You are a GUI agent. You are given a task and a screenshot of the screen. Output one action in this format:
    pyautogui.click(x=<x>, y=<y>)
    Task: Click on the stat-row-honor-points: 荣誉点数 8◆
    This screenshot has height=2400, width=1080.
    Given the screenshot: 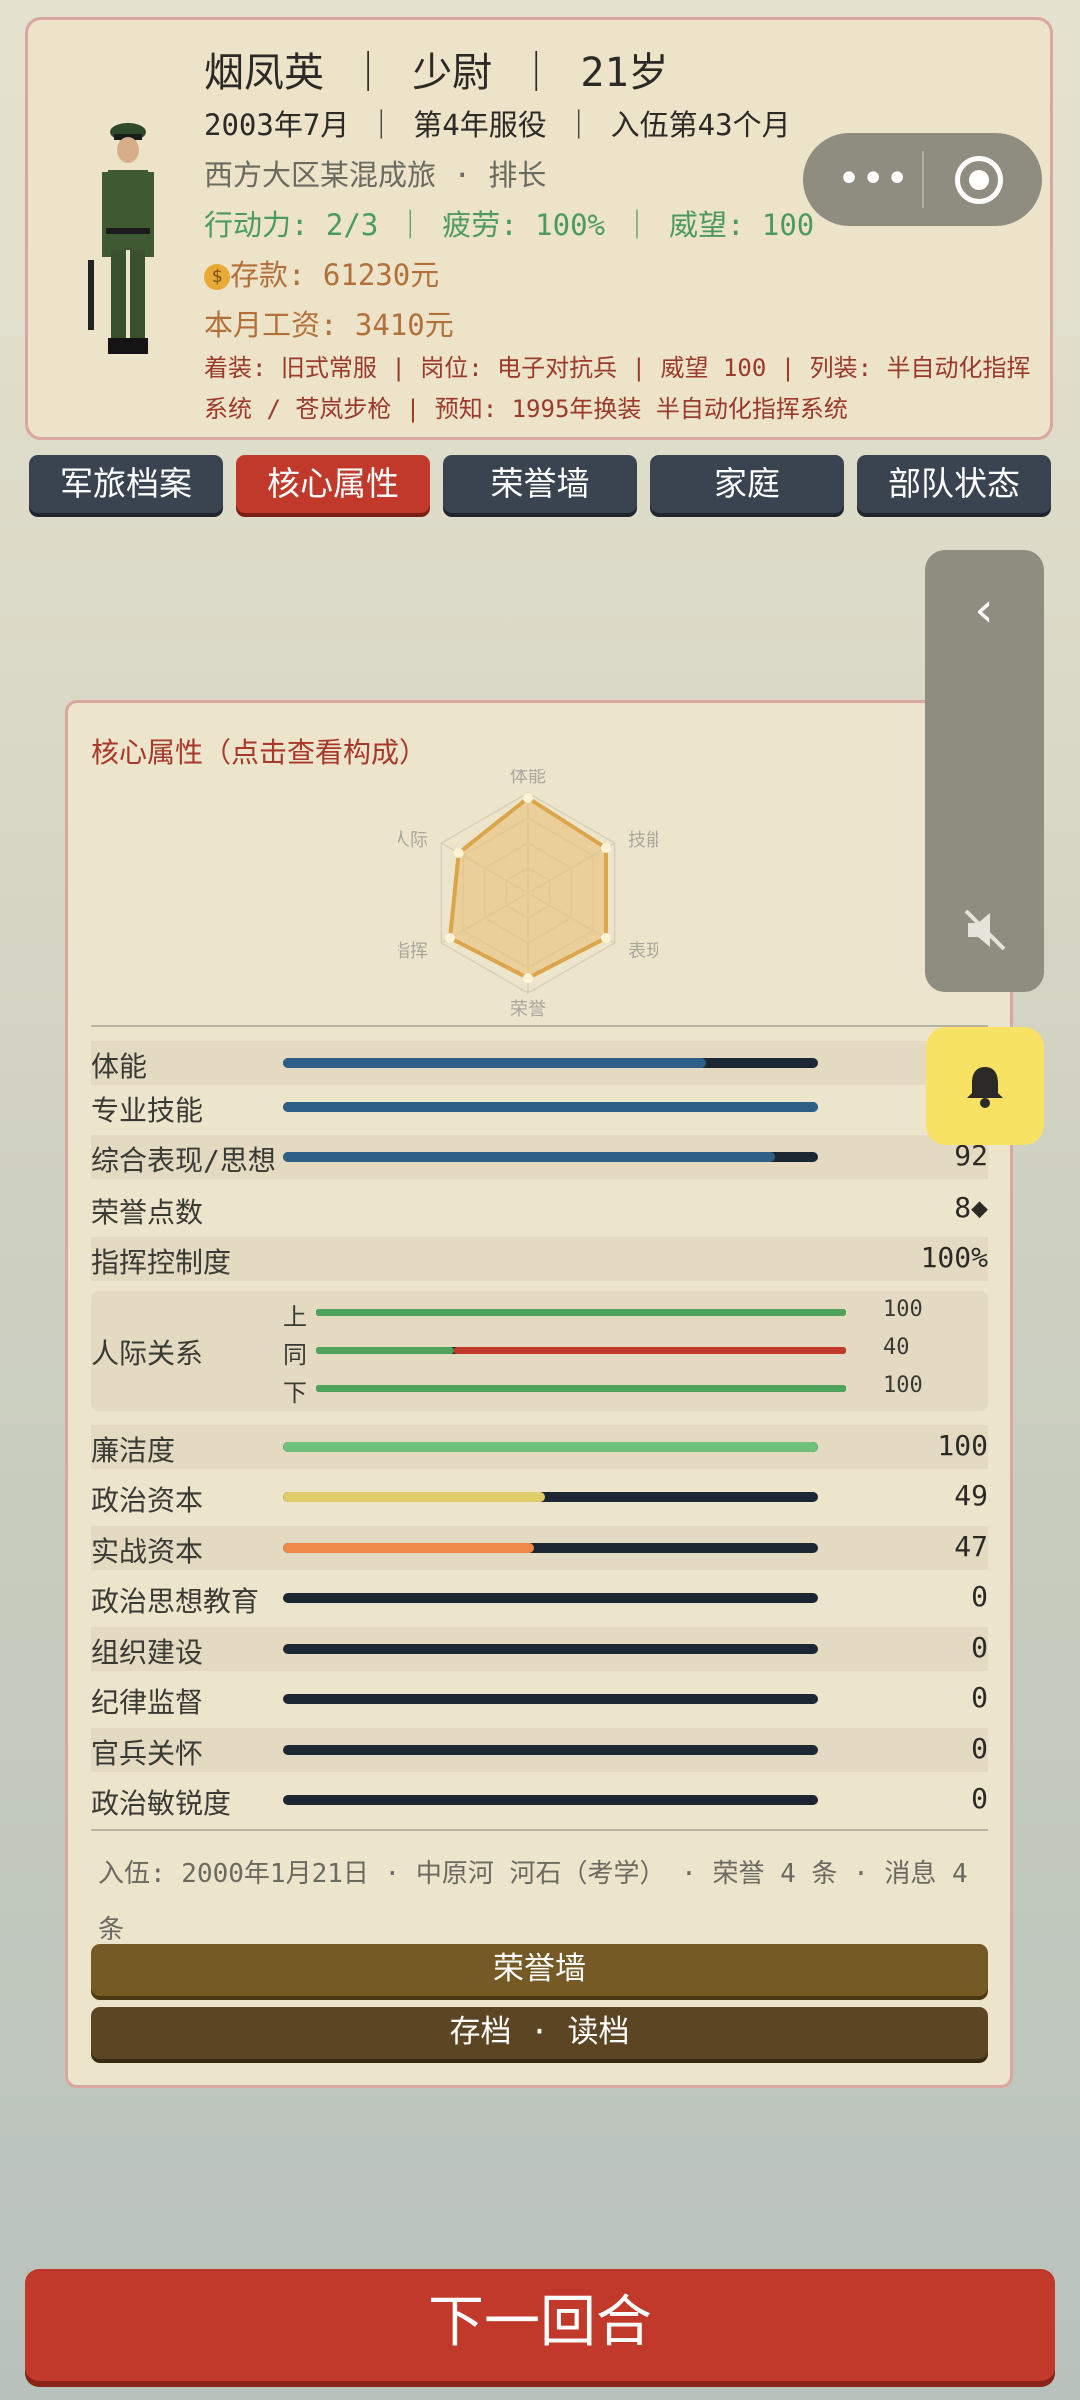 What is the action you would take?
    pyautogui.click(x=539, y=1209)
    